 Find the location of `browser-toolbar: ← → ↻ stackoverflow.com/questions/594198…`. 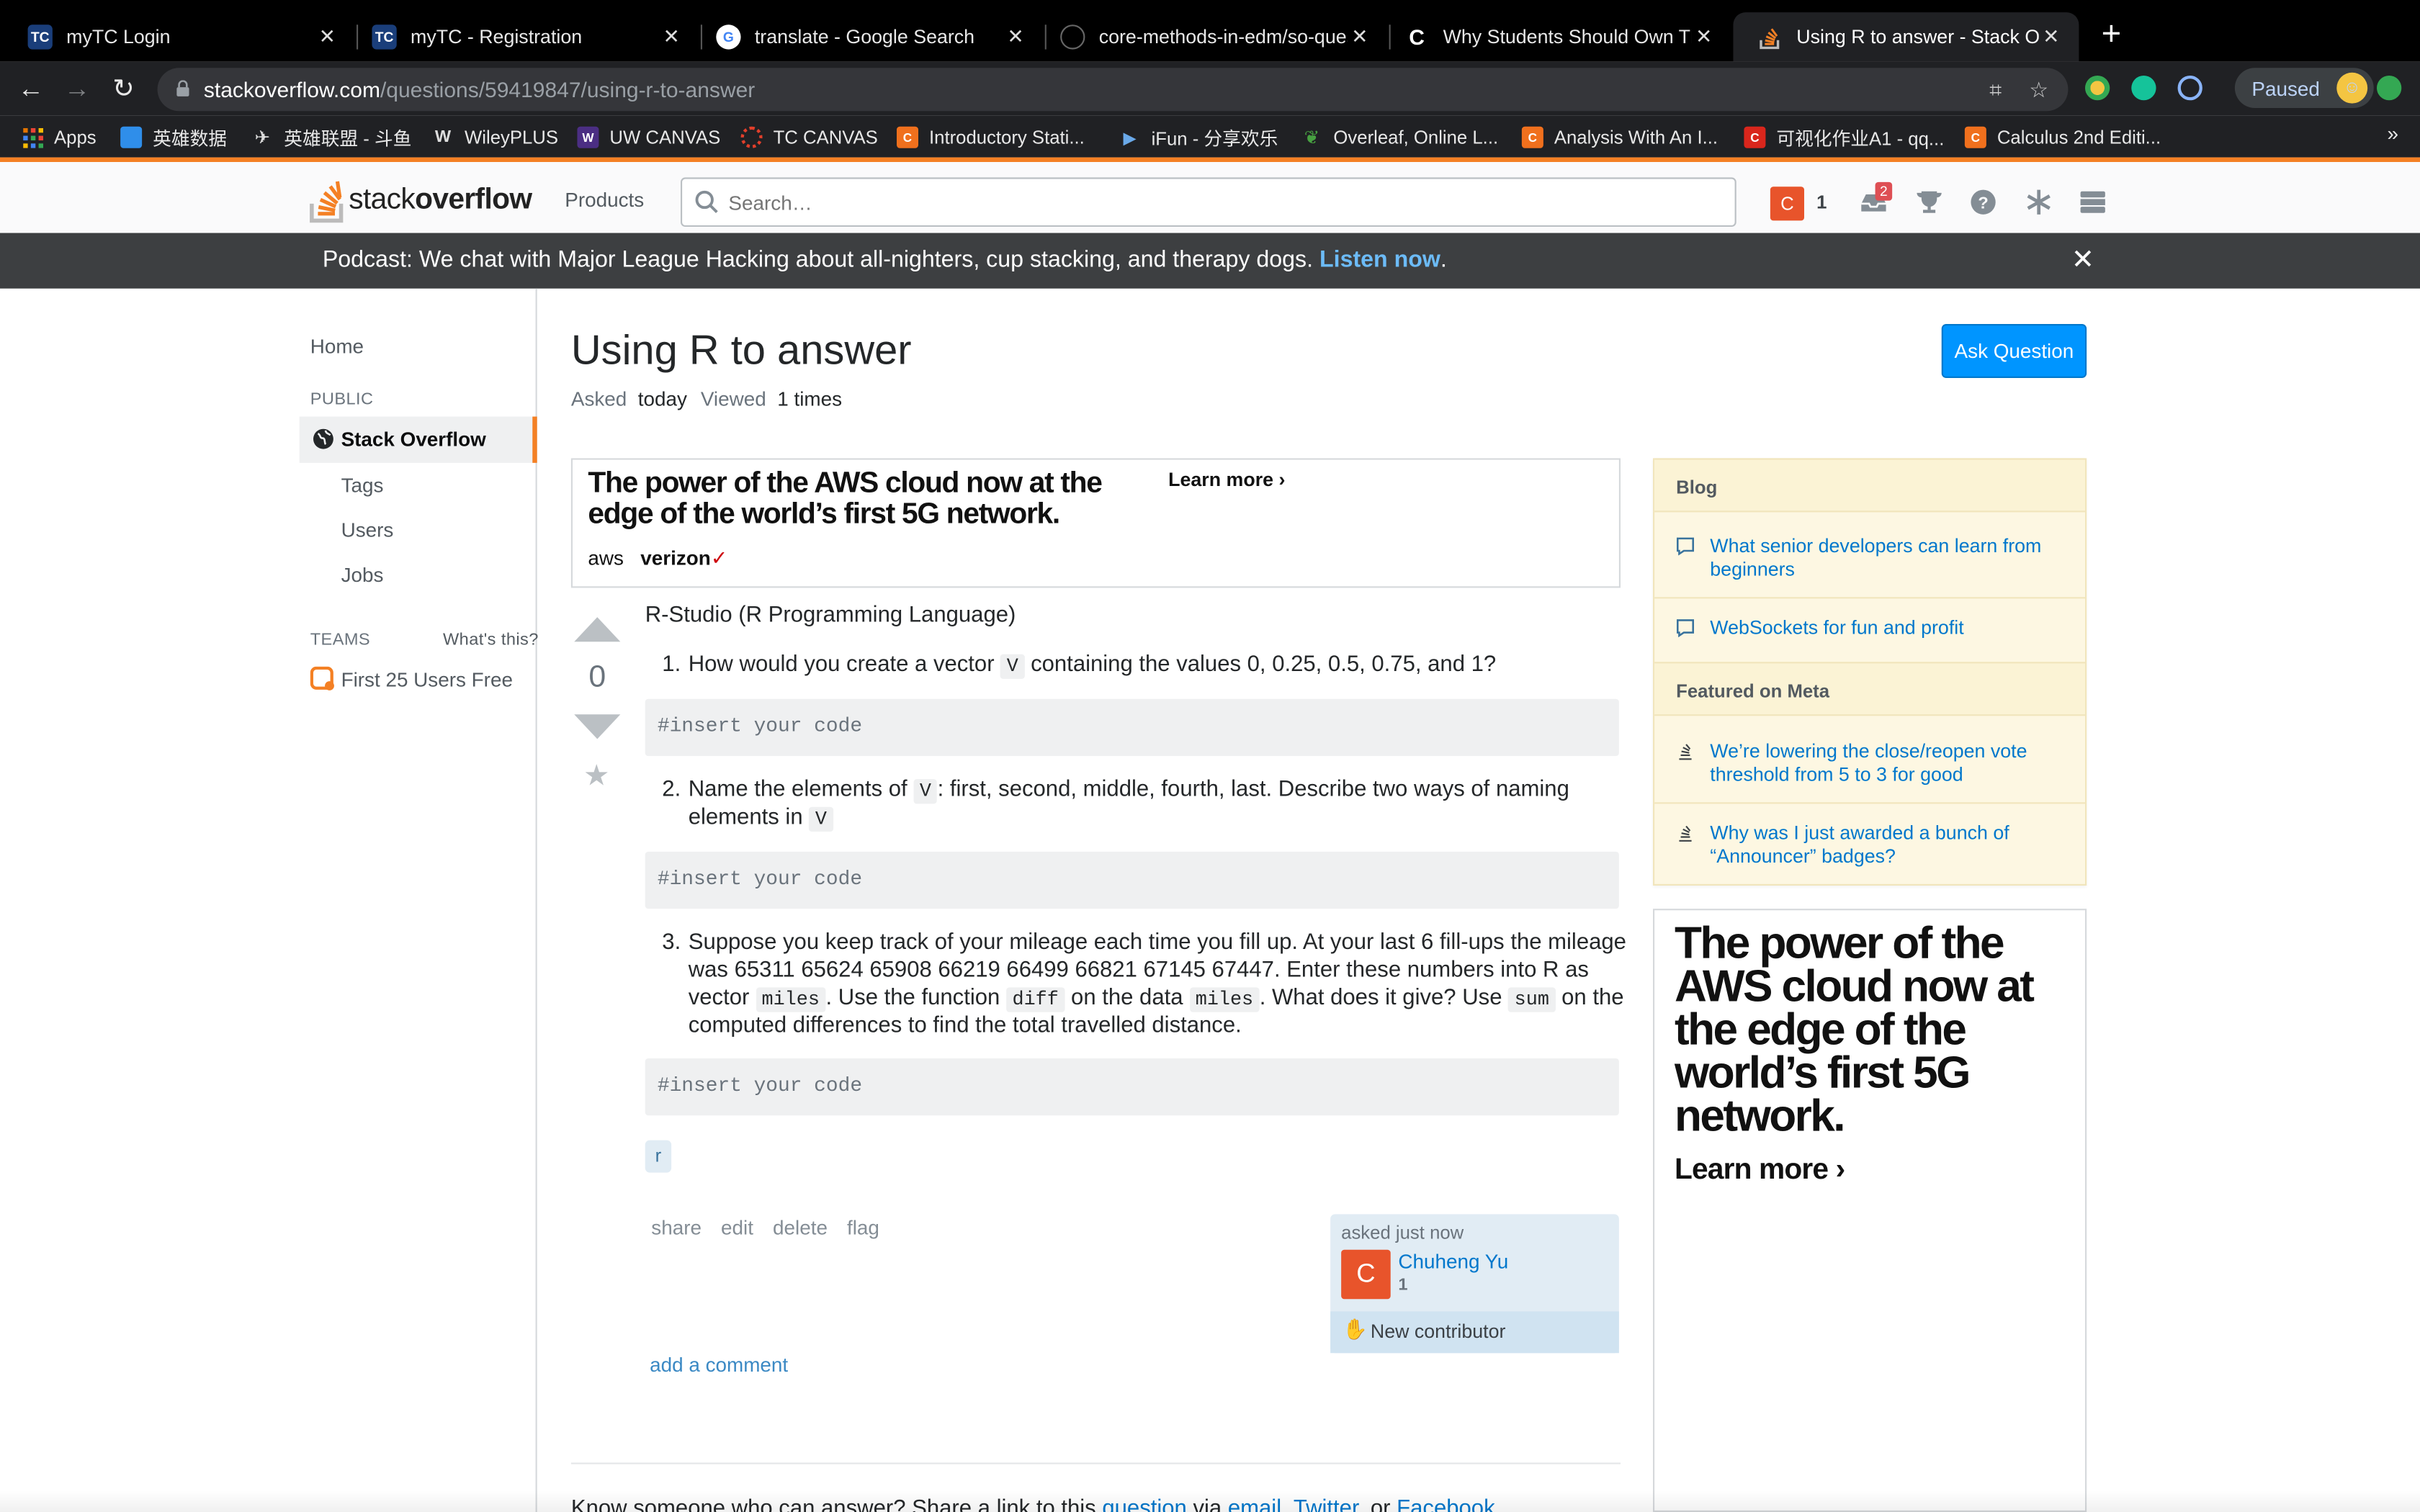

browser-toolbar: ← → ↻ stackoverflow.com/questions/594198… is located at coordinates (1210, 88).